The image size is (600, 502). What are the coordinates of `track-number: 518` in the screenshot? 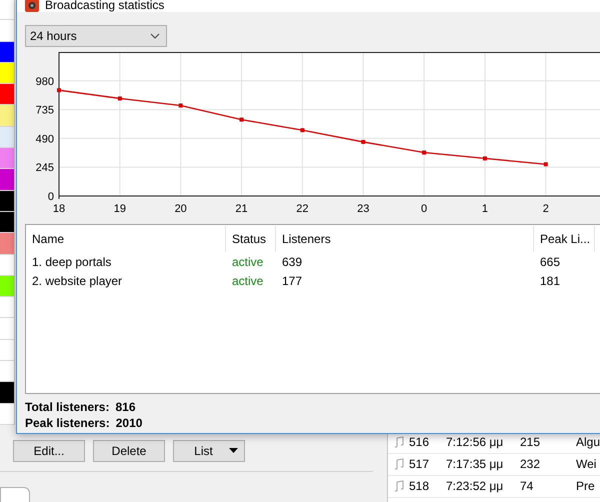 It's located at (419, 486).